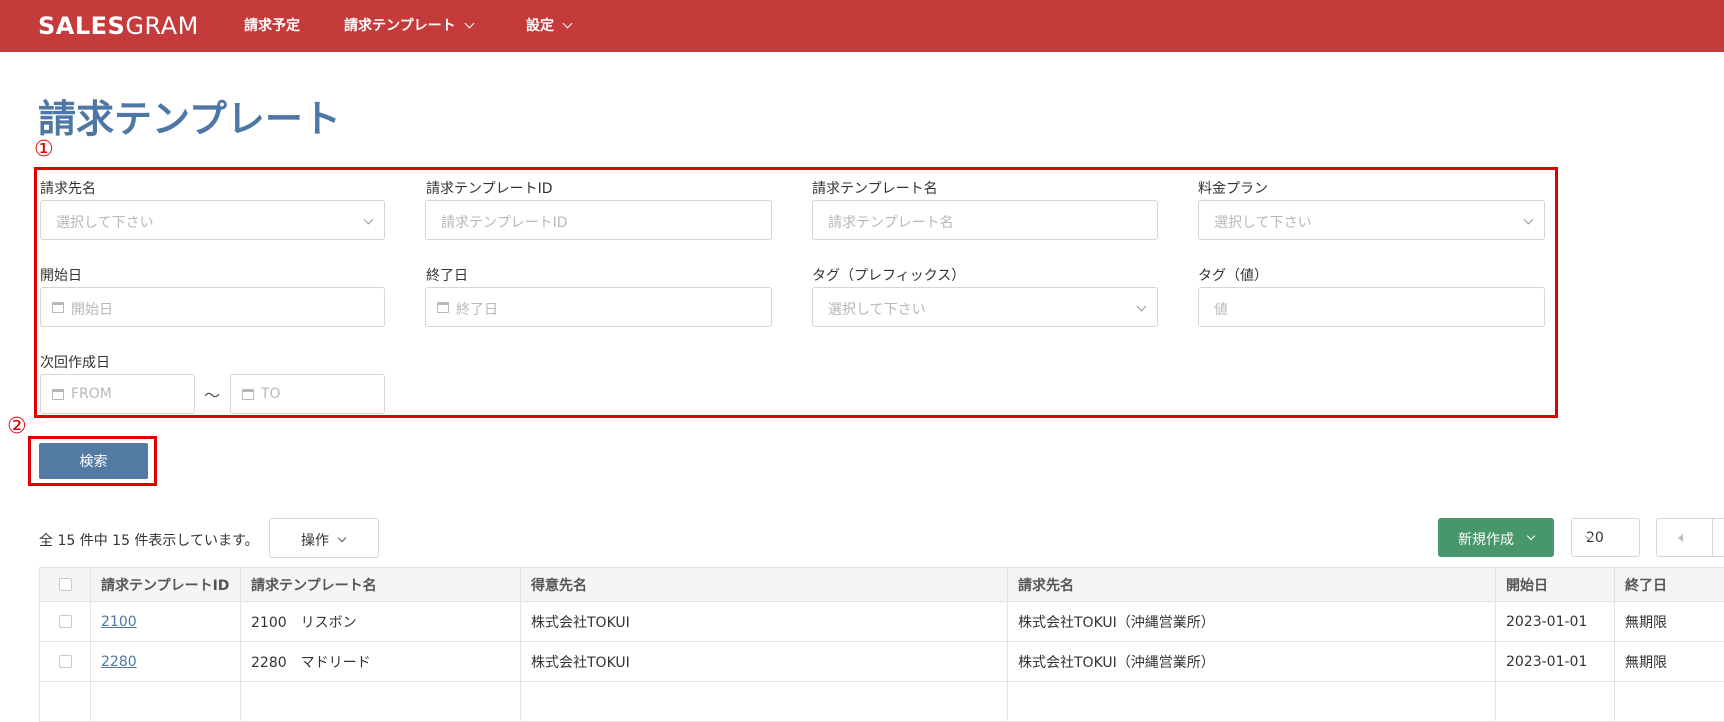 The height and width of the screenshot is (722, 1724). I want to click on column-header-end-date: 終了日, so click(1669, 585).